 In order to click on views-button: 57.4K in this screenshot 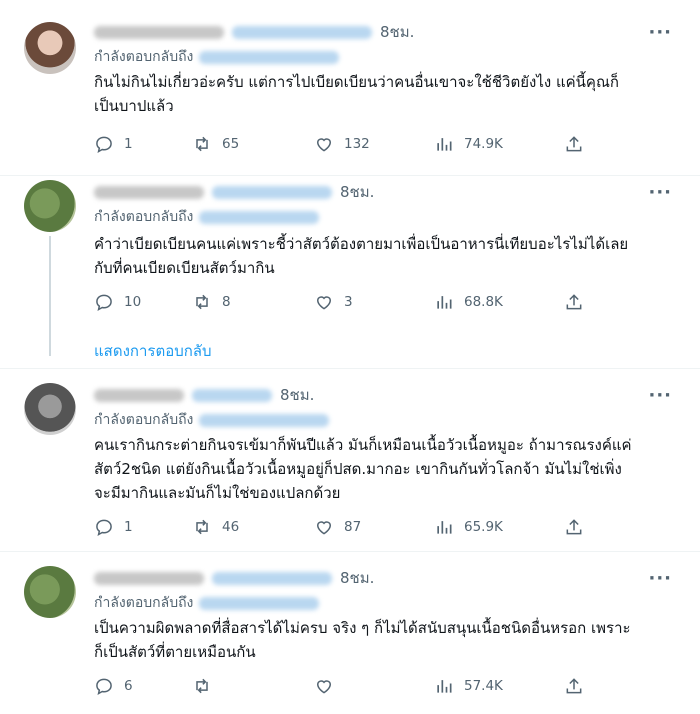, I will do `click(499, 686)`.